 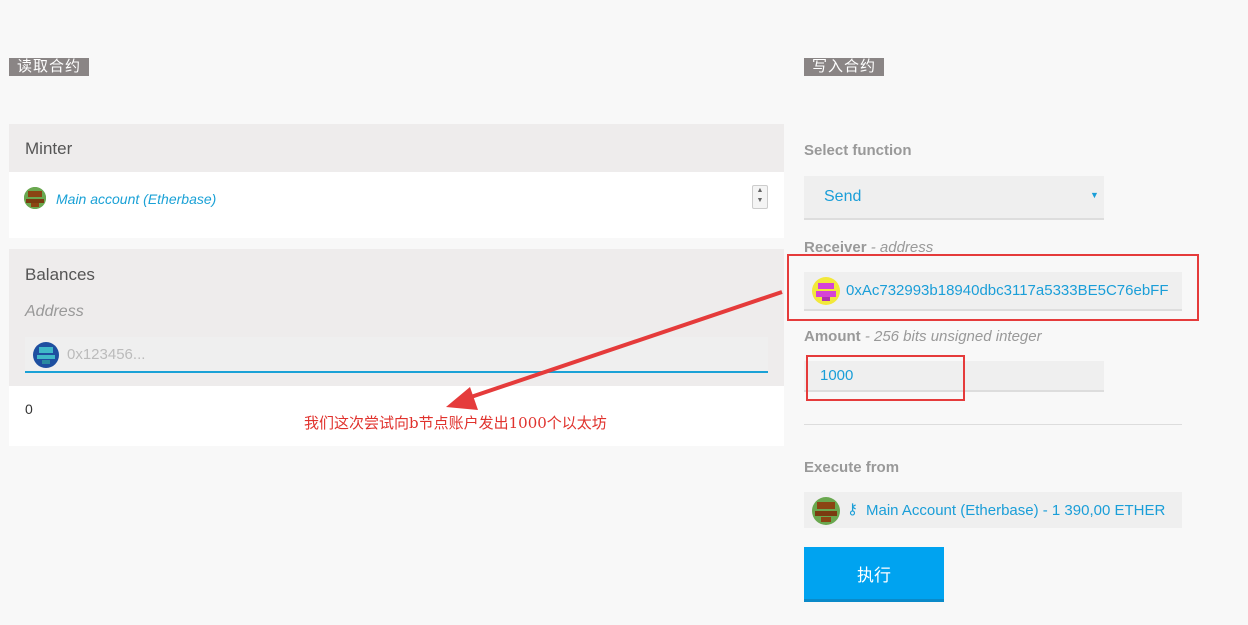 I want to click on divider, so click(x=993, y=424).